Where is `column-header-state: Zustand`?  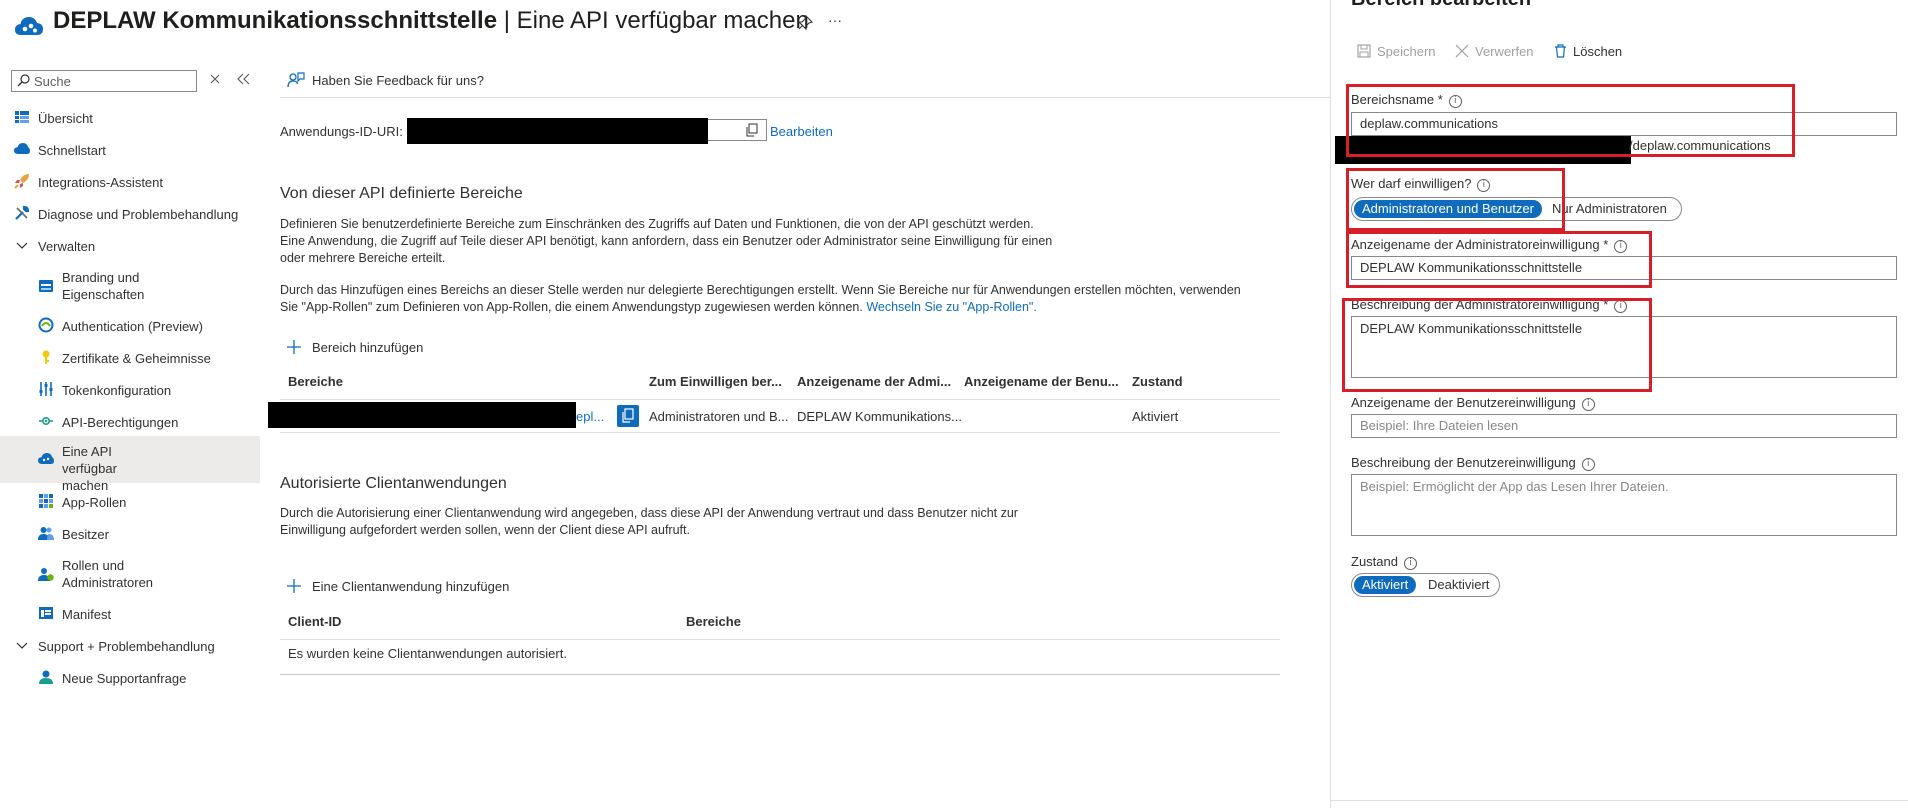 column-header-state: Zustand is located at coordinates (1157, 381).